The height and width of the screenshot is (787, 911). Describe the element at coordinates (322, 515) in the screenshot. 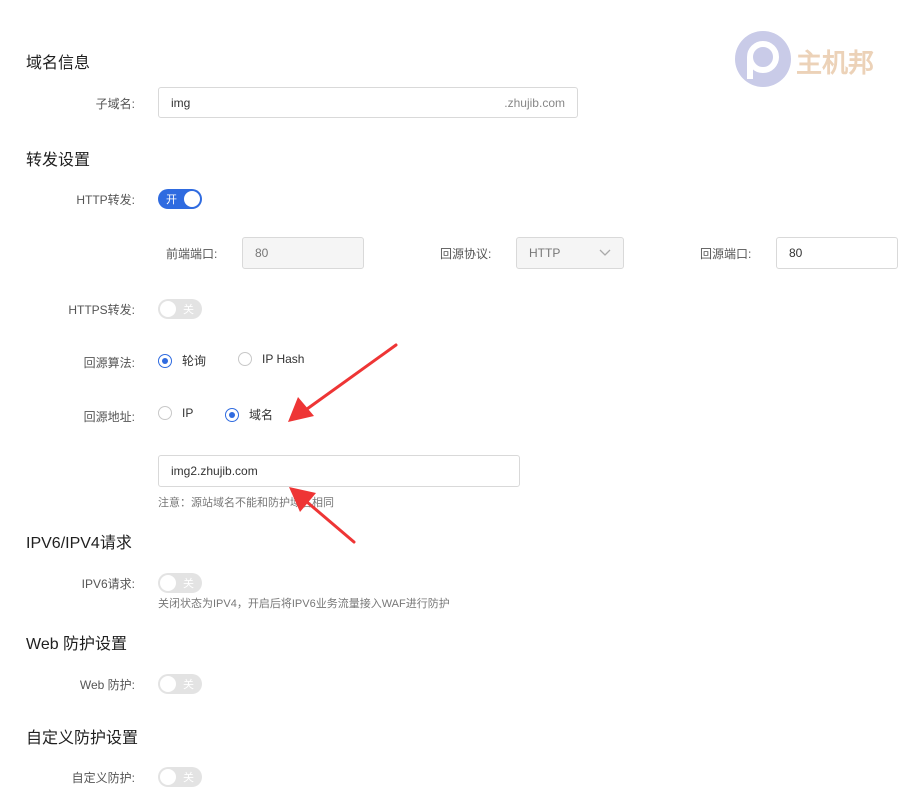

I see `annotation-arrow-to-address-input` at that location.